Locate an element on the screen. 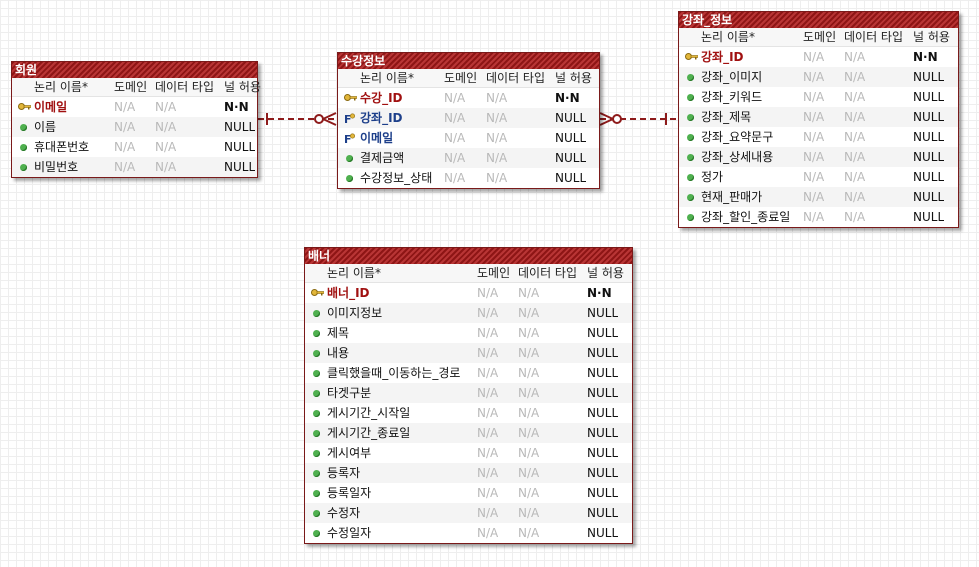  attribute-row: 강좌_제목 N/A N/A NULL is located at coordinates (818, 117).